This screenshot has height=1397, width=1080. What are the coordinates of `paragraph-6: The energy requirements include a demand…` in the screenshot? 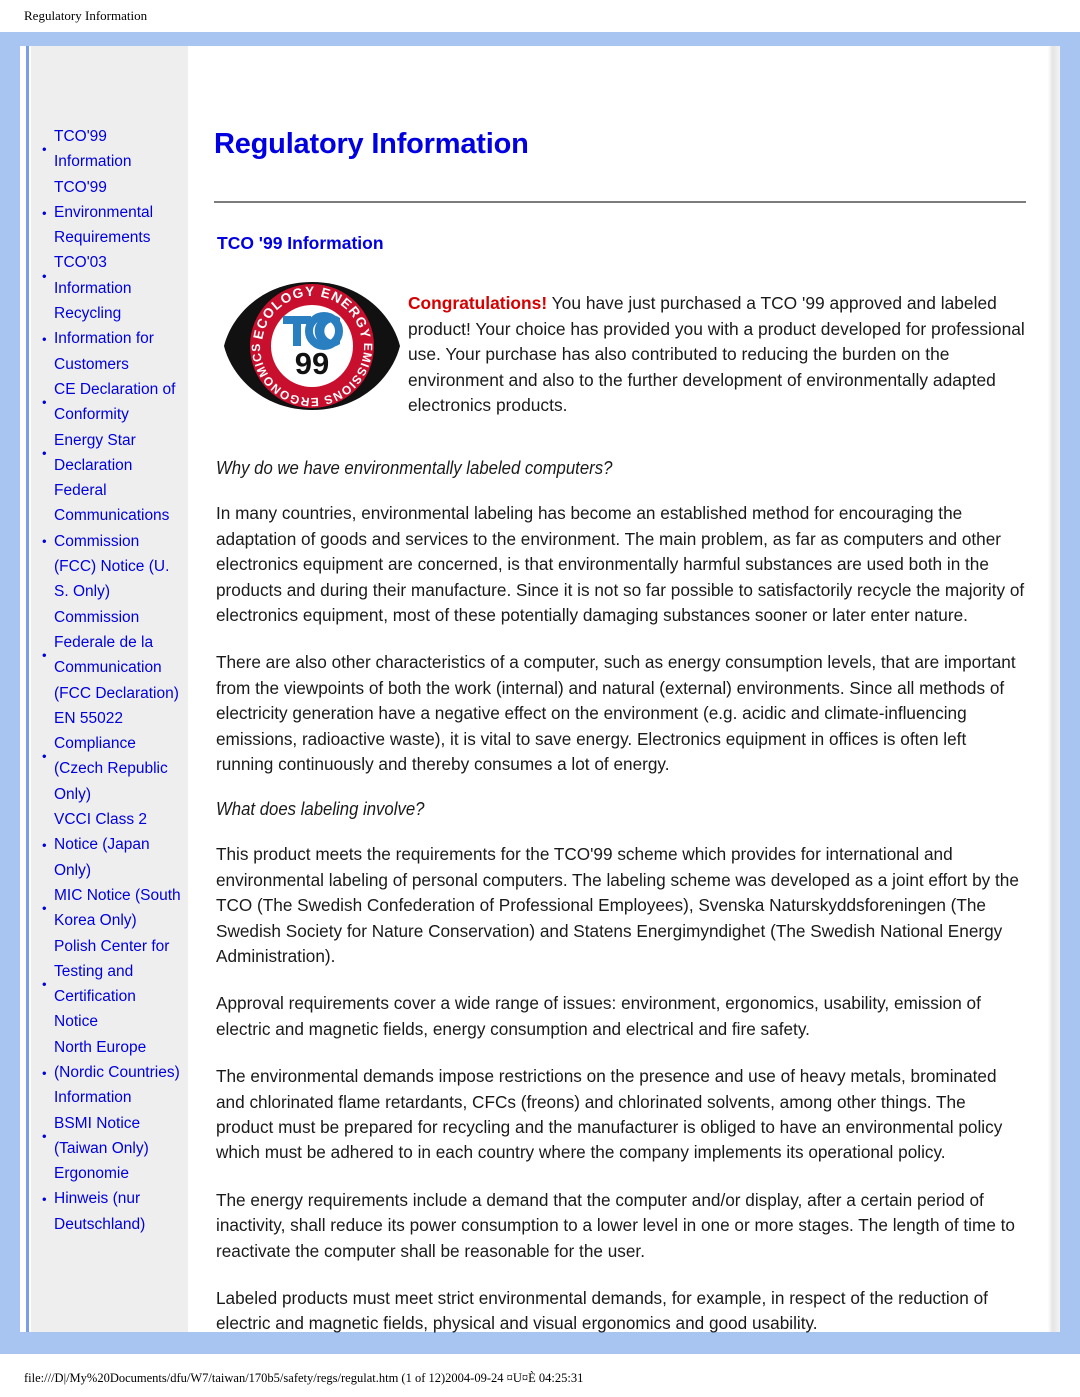 It's located at (615, 1225).